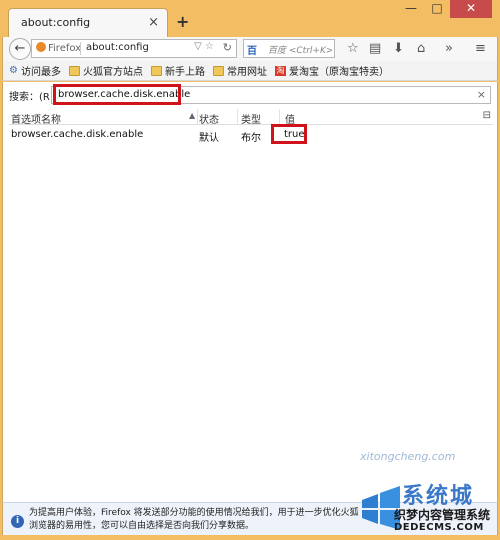  Describe the element at coordinates (36, 118) in the screenshot. I see `column-name-header: 首选项名称` at that location.